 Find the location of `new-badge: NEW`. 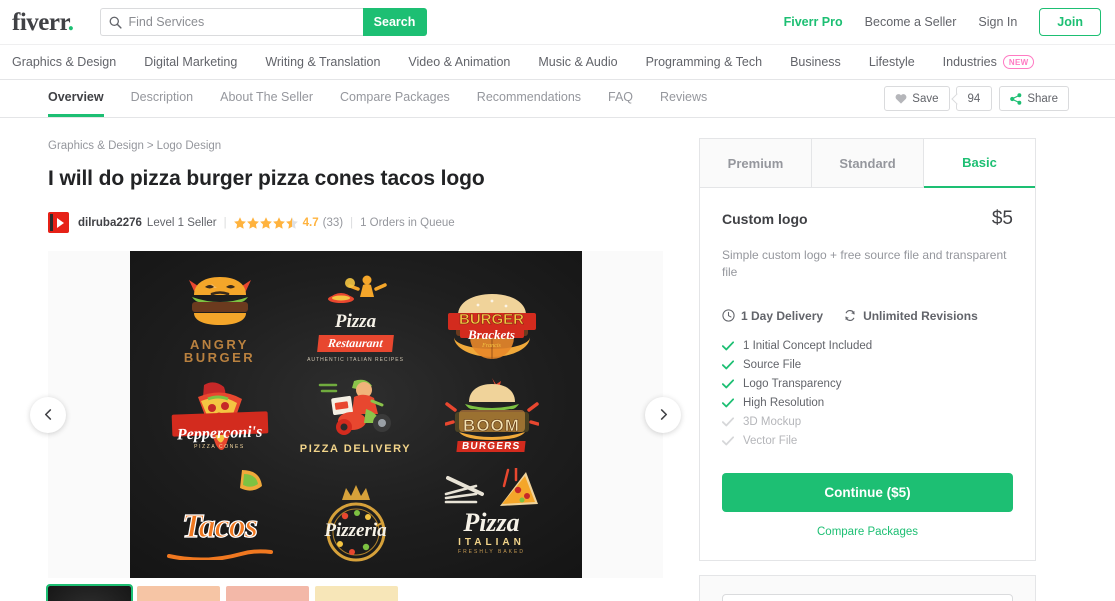

new-badge: NEW is located at coordinates (1018, 62).